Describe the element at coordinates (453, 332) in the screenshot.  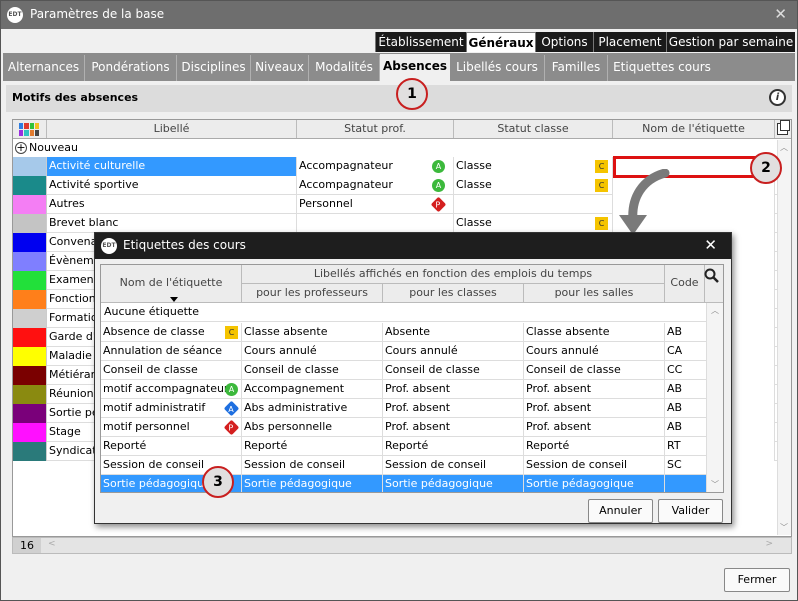
I see `cell-classes: Absente` at that location.